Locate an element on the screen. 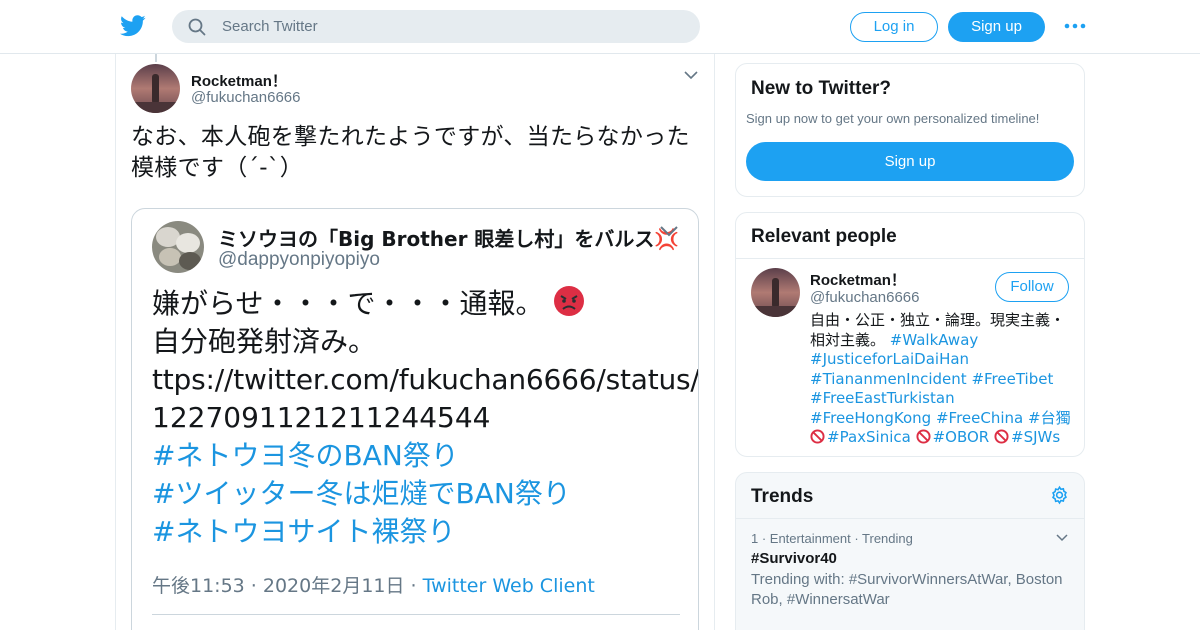 This screenshot has height=630, width=1200. bio-hashtag: #WalkAway is located at coordinates (934, 340).